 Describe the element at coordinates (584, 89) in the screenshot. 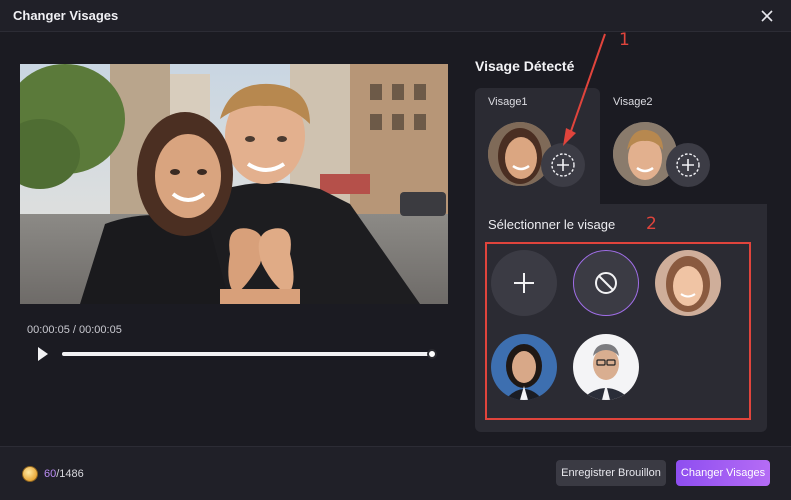

I see `annotation-arrow` at that location.